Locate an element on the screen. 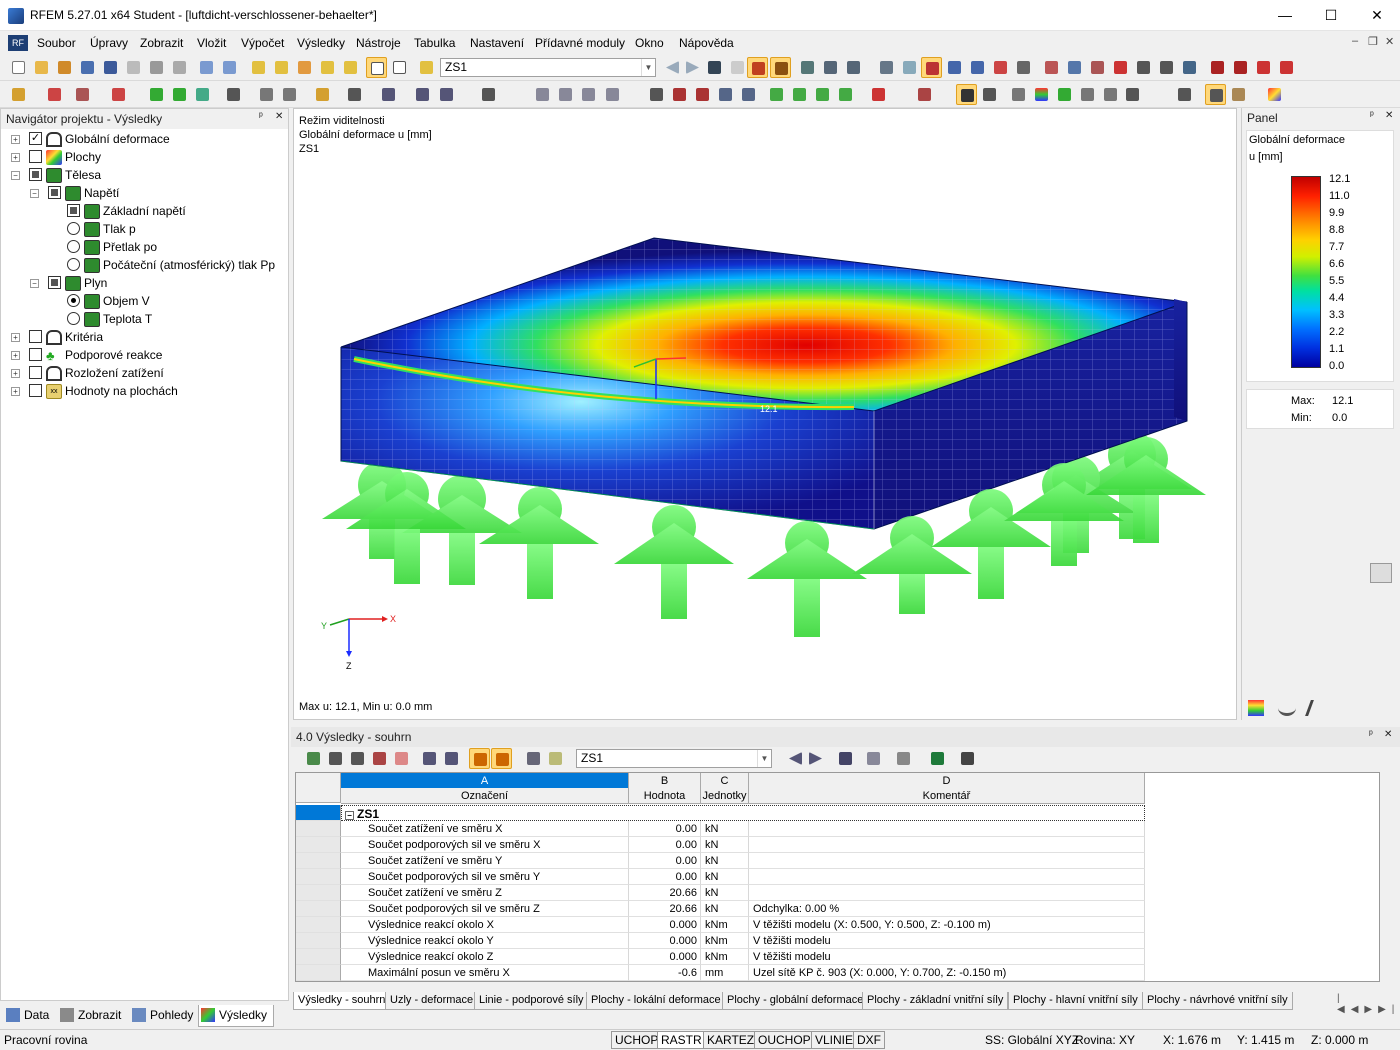 Image resolution: width=1400 pixels, height=1050 pixels. menu-vypocet: Výpočet is located at coordinates (262, 43).